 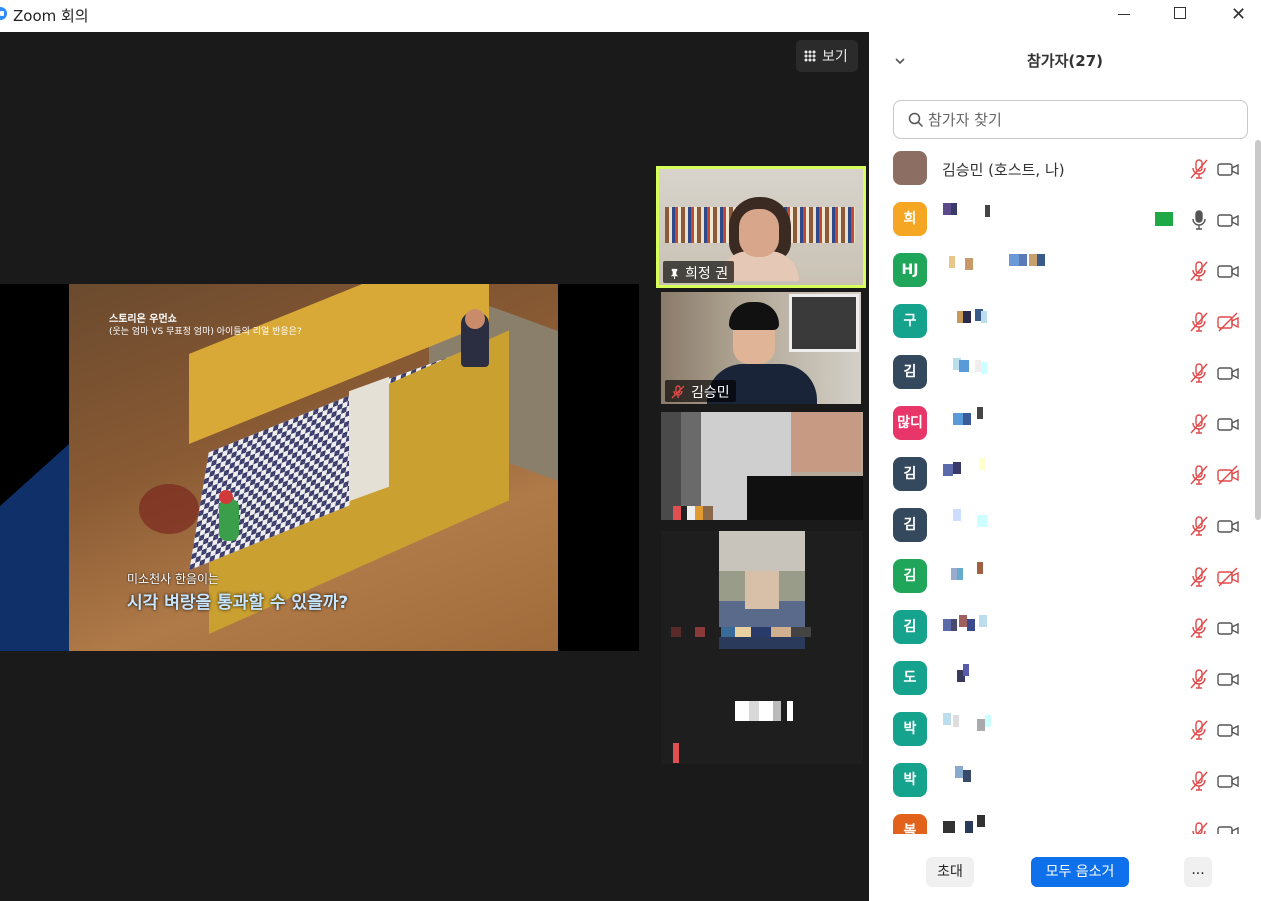 What do you see at coordinates (761, 348) in the screenshot?
I see `video-tile: 김승민` at bounding box center [761, 348].